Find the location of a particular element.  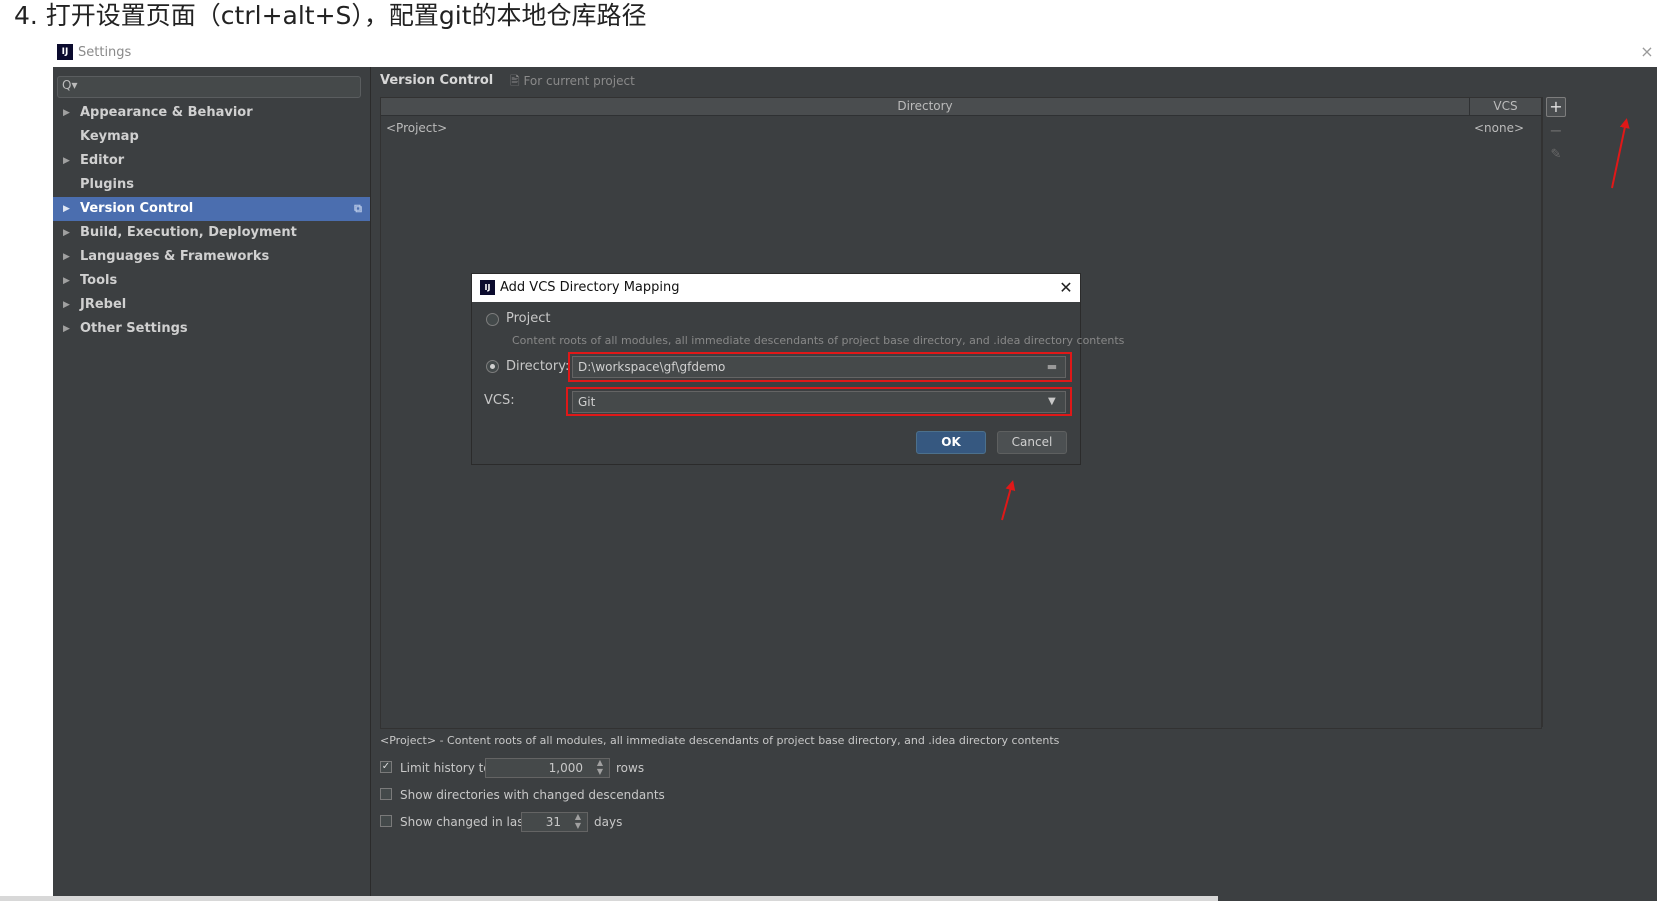

page-bottom-divider is located at coordinates (609, 898).